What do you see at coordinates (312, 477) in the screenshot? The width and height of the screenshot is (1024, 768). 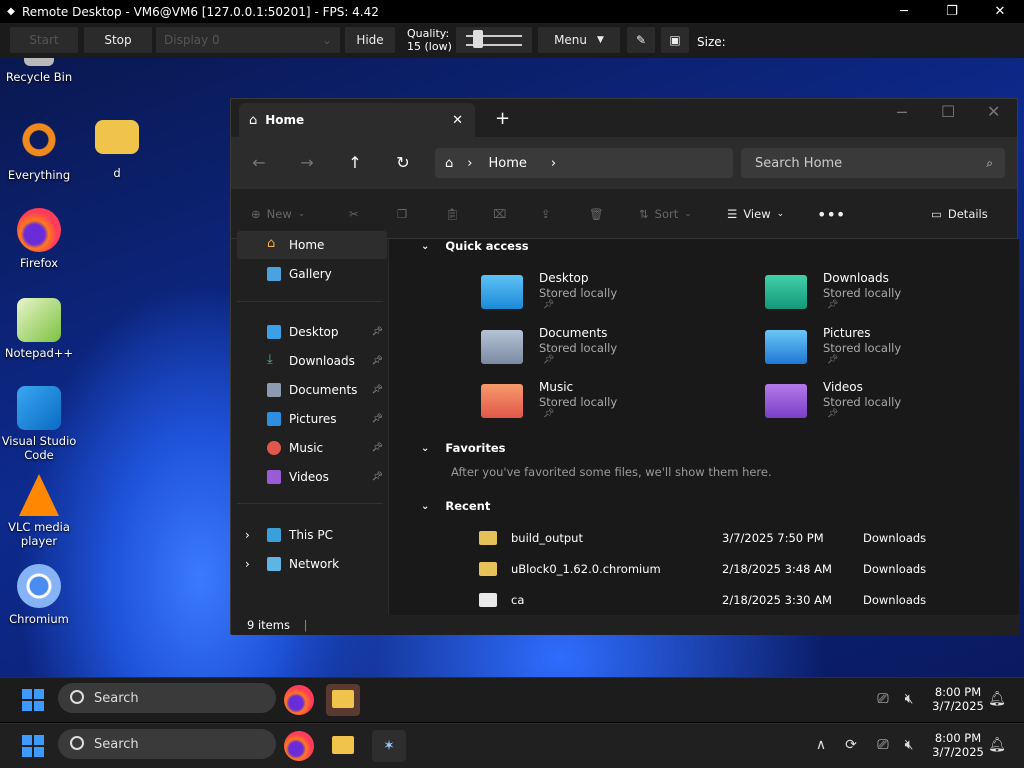 I see `sidebar-item-videos: Videos 📌︎` at bounding box center [312, 477].